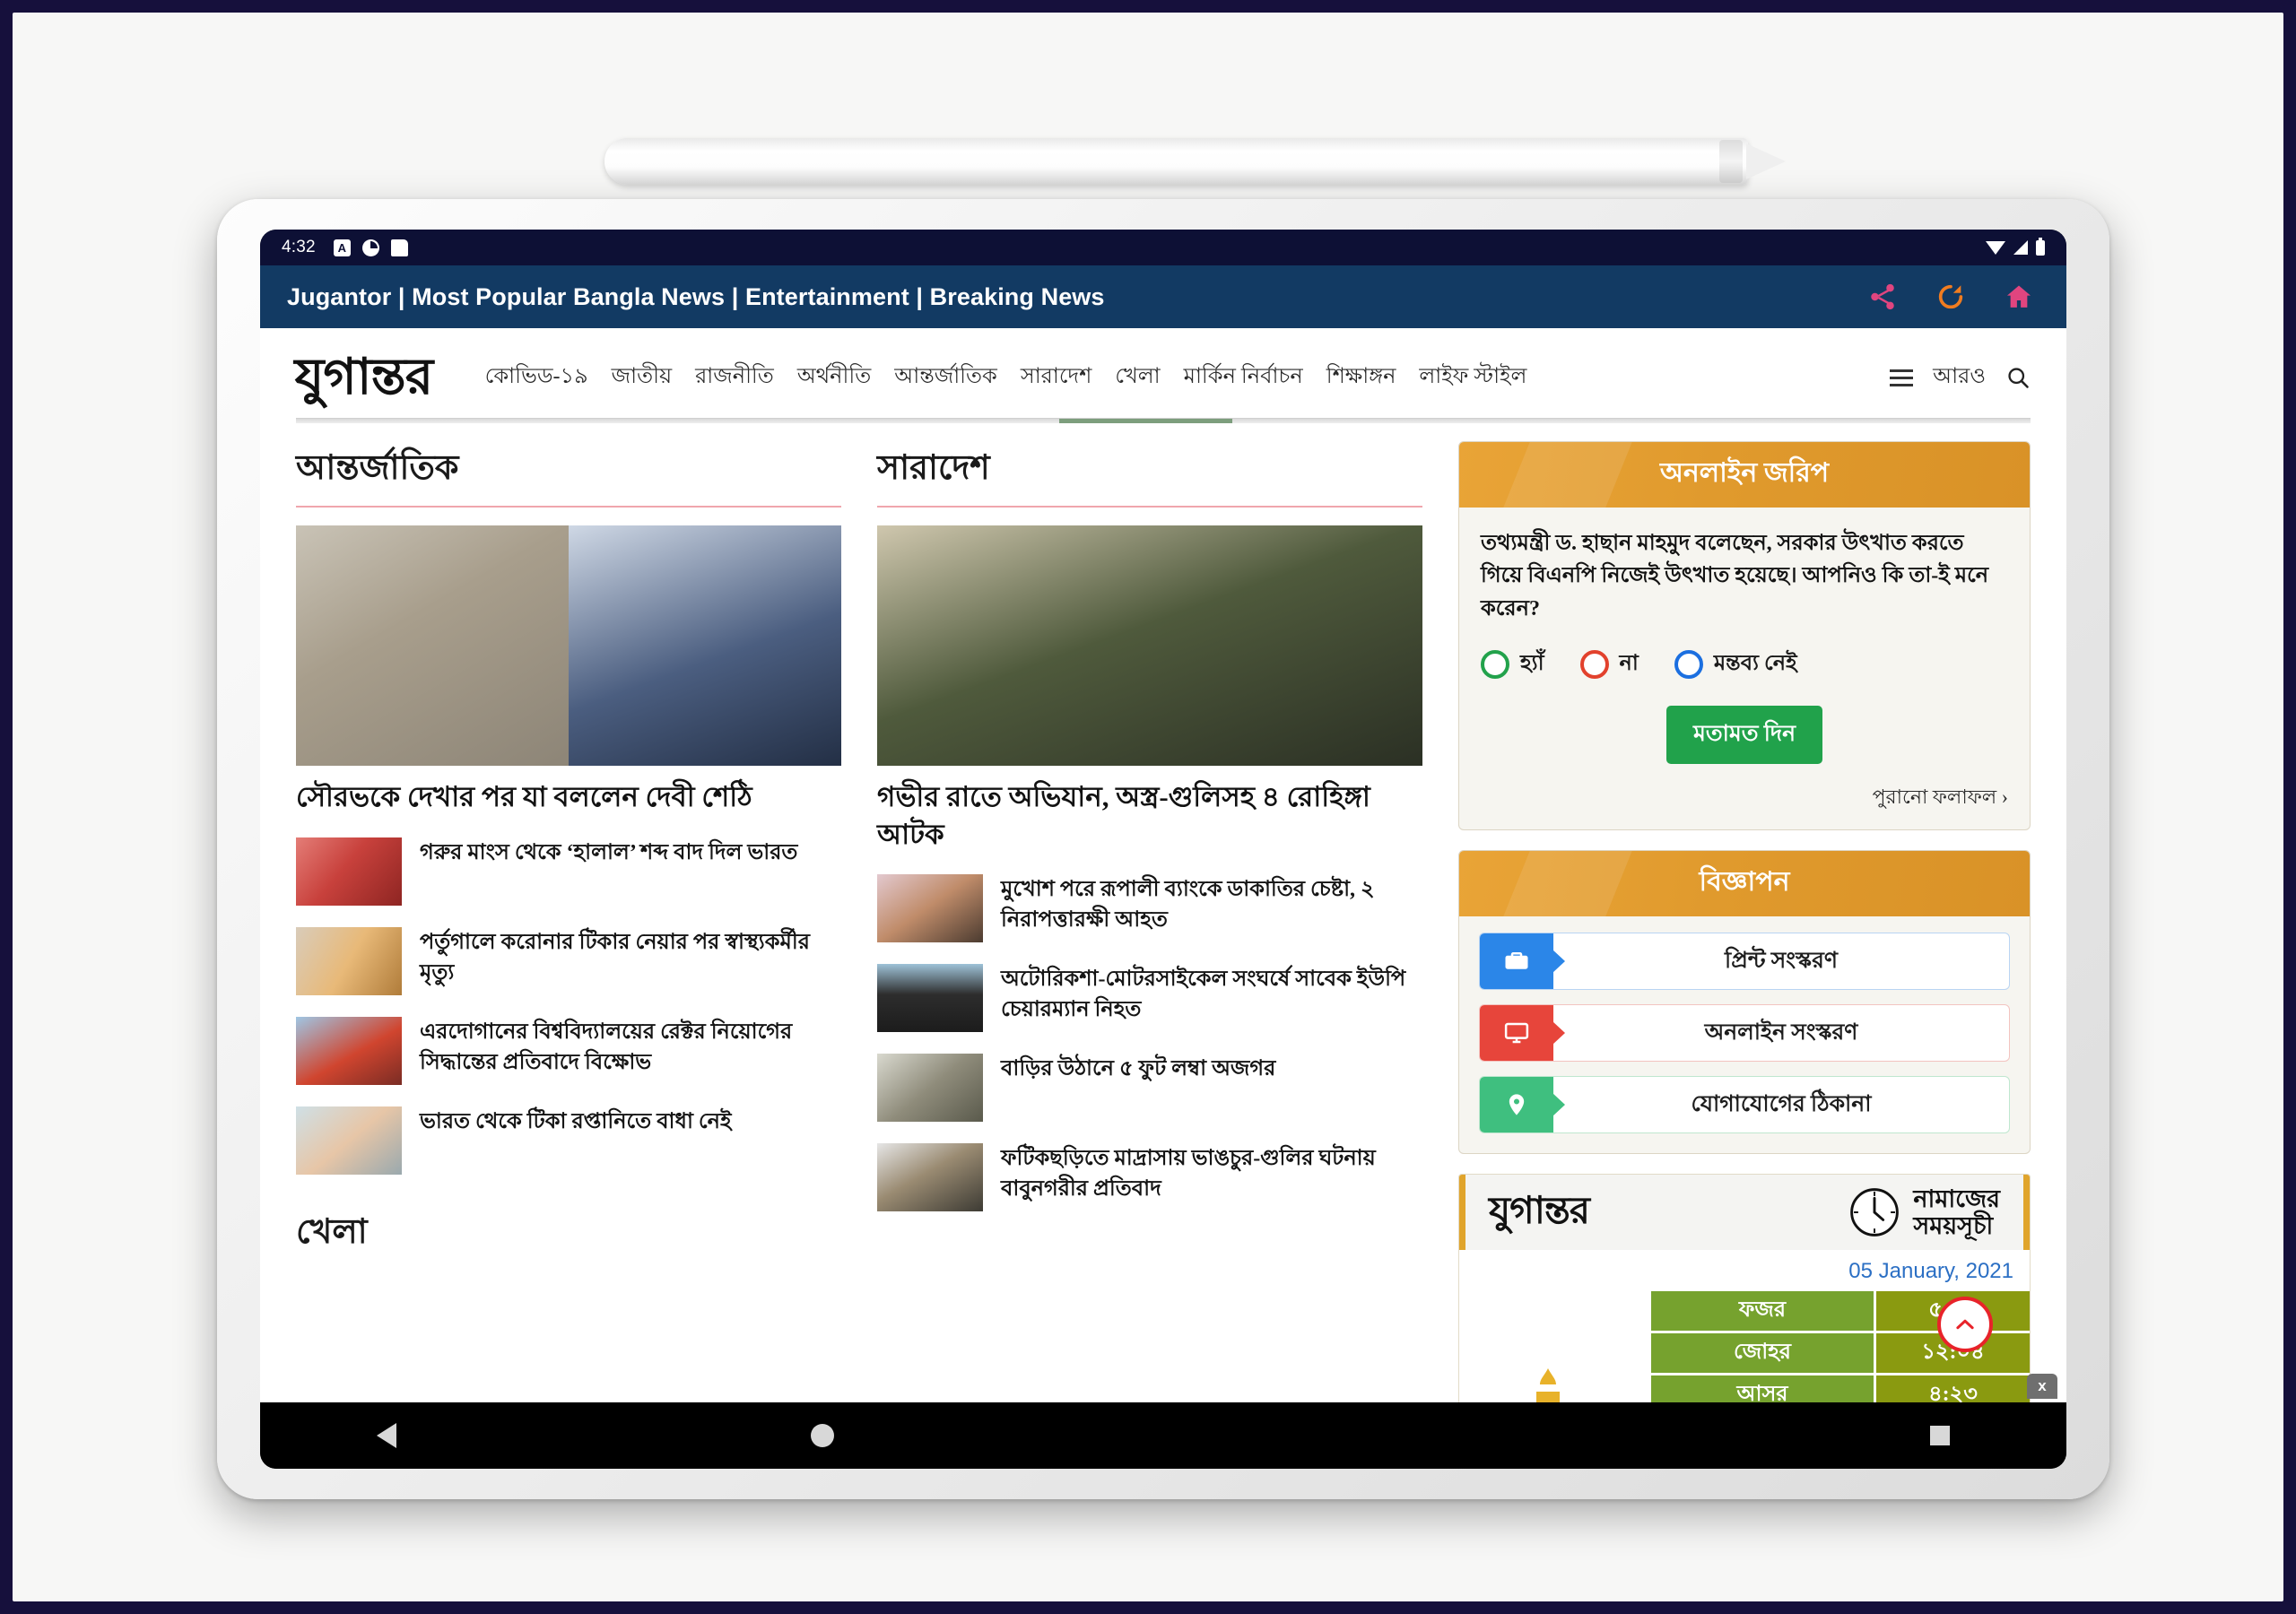 The width and height of the screenshot is (2296, 1614). Describe the element at coordinates (834, 377) in the screenshot. I see `nav-item-economy: অর্থনীতি` at that location.